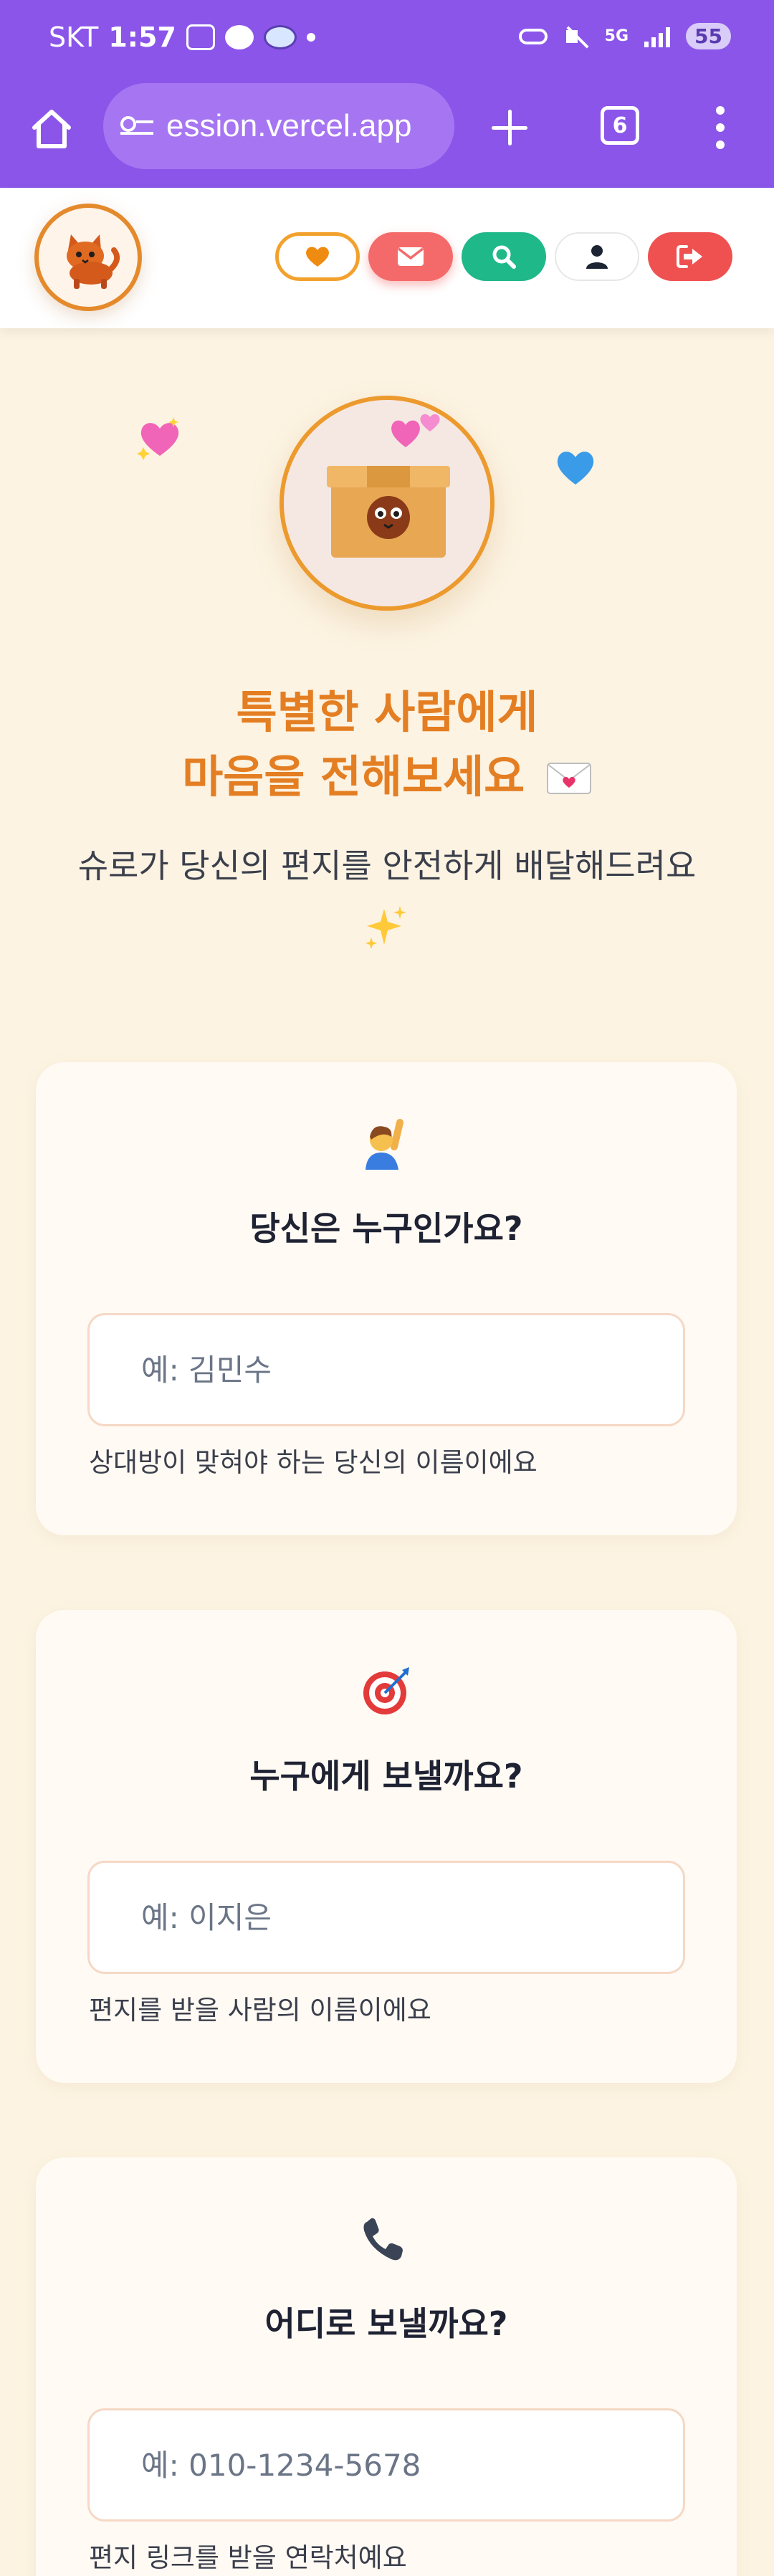  Describe the element at coordinates (576, 36) in the screenshot. I see `mute-icon` at that location.